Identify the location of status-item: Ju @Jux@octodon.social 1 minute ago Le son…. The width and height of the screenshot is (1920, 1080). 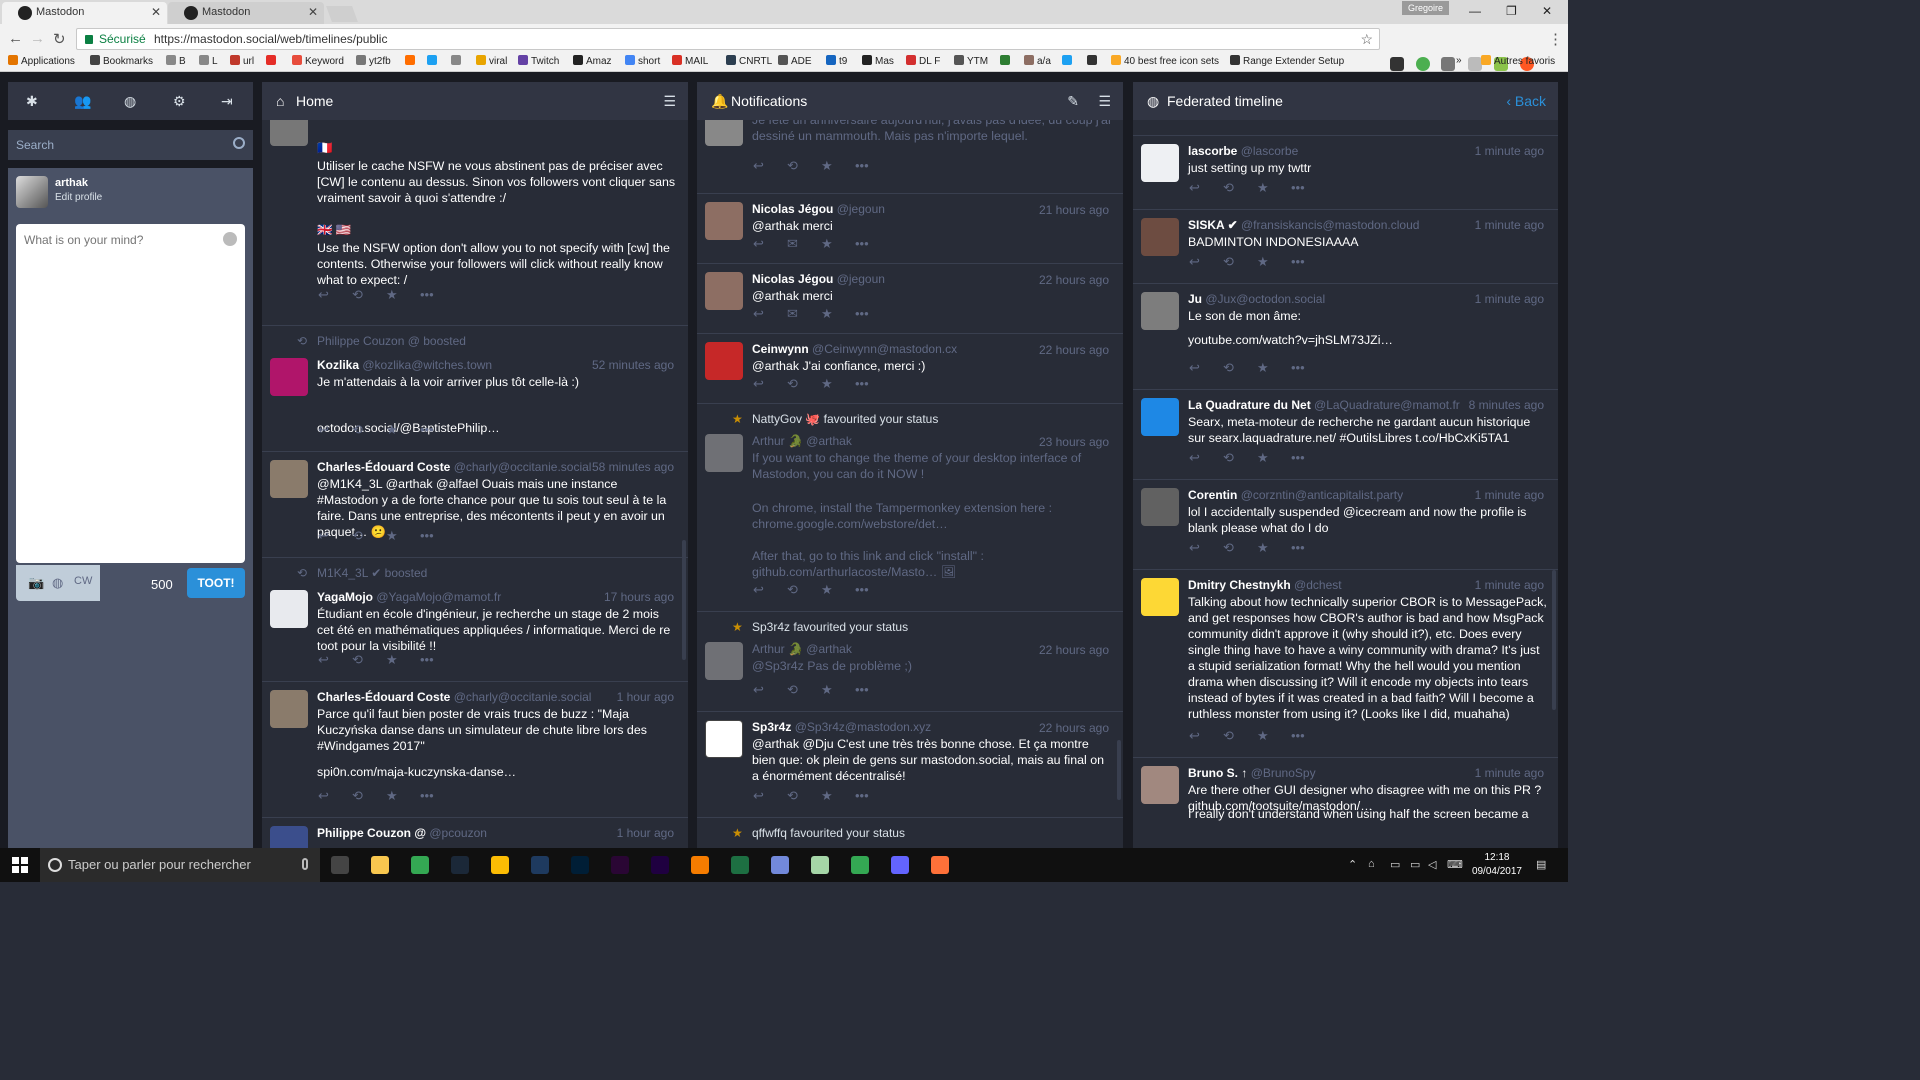
(1345, 337).